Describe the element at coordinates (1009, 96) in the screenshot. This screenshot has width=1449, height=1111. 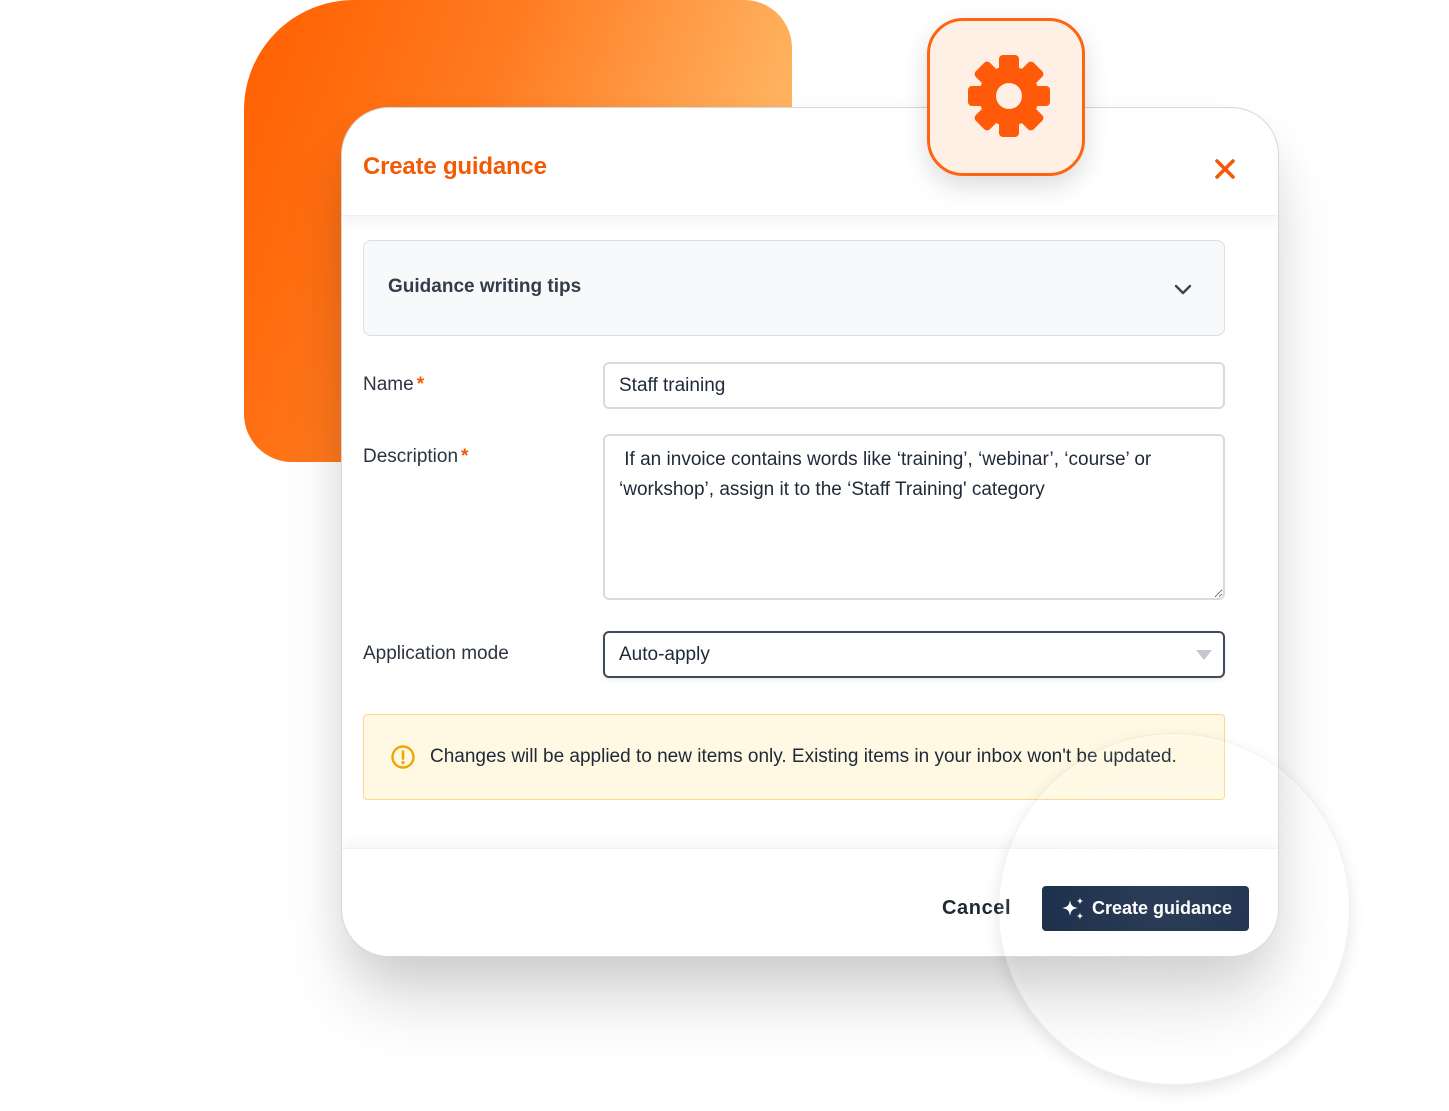
I see `gear-icon` at that location.